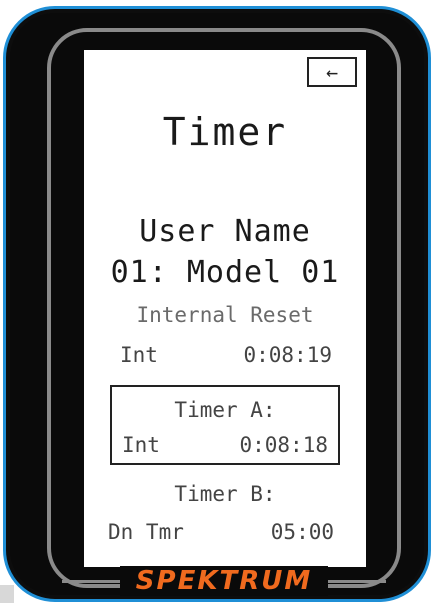 This screenshot has height=603, width=435. I want to click on timer-b-row: Dn Tmr 05:00, so click(221, 532).